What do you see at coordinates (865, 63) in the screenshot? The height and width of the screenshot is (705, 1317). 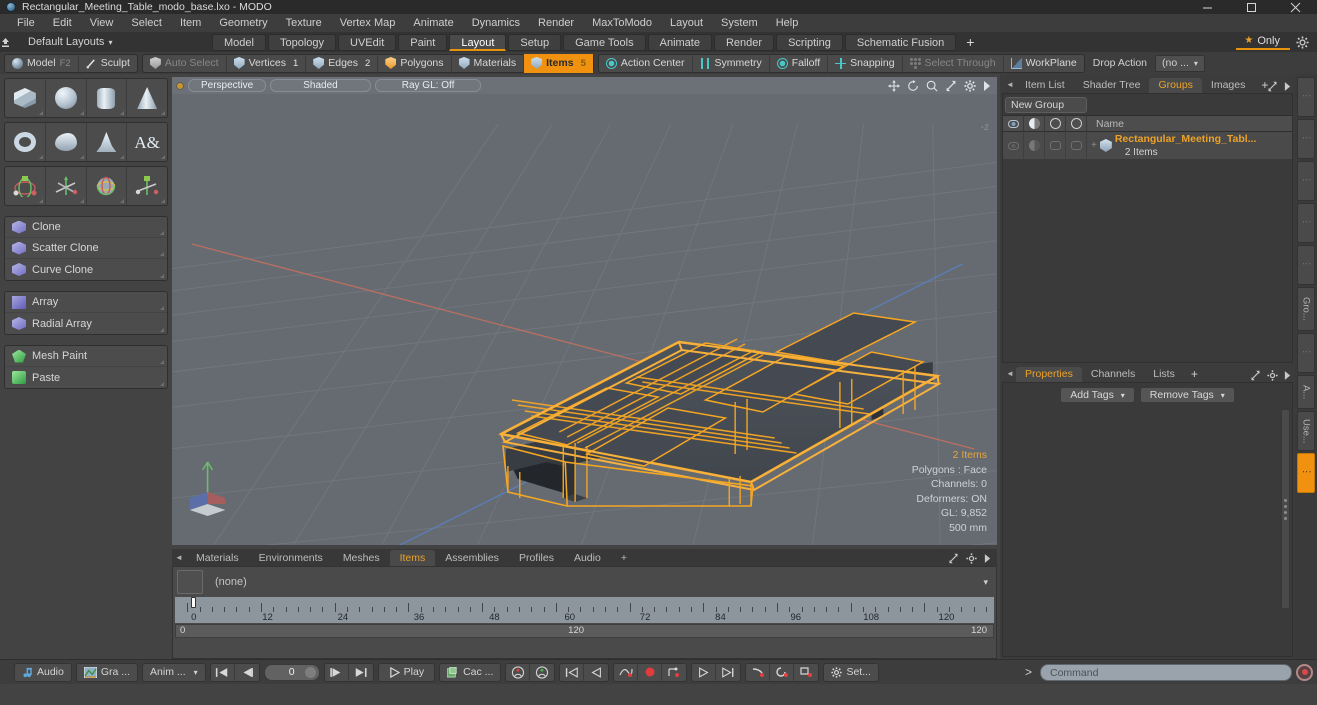 I see `snapping-button: Snapping` at bounding box center [865, 63].